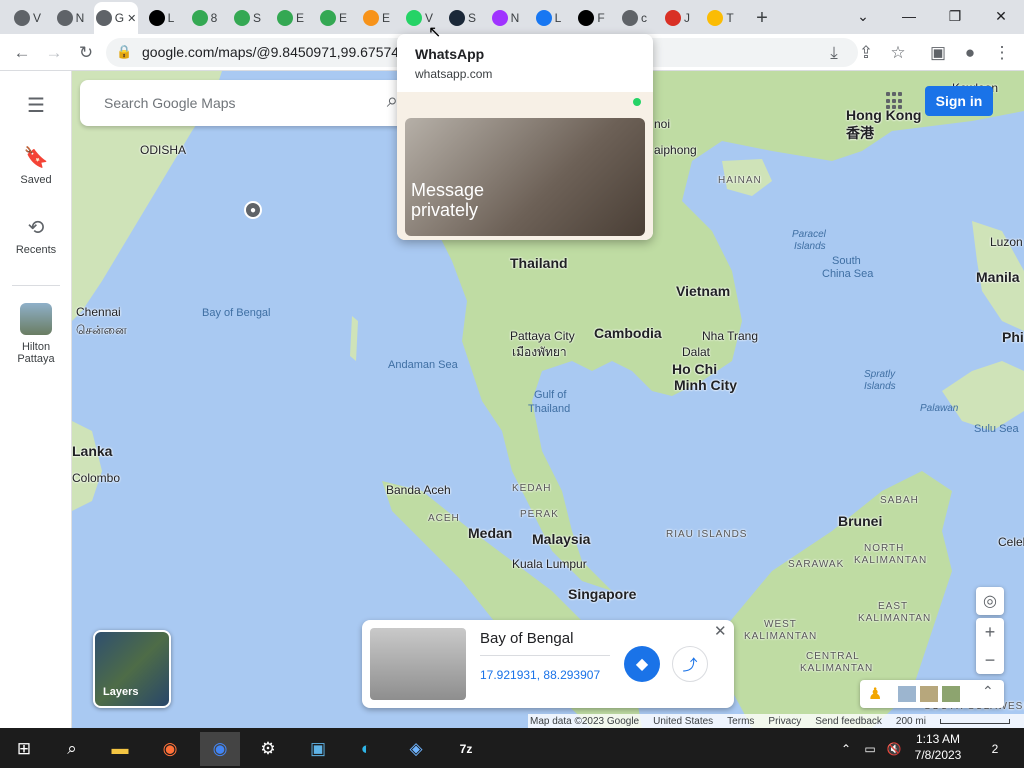 The width and height of the screenshot is (1024, 768). What do you see at coordinates (863, 16) in the screenshot?
I see `tab-search-chevron-icon: ⌄` at bounding box center [863, 16].